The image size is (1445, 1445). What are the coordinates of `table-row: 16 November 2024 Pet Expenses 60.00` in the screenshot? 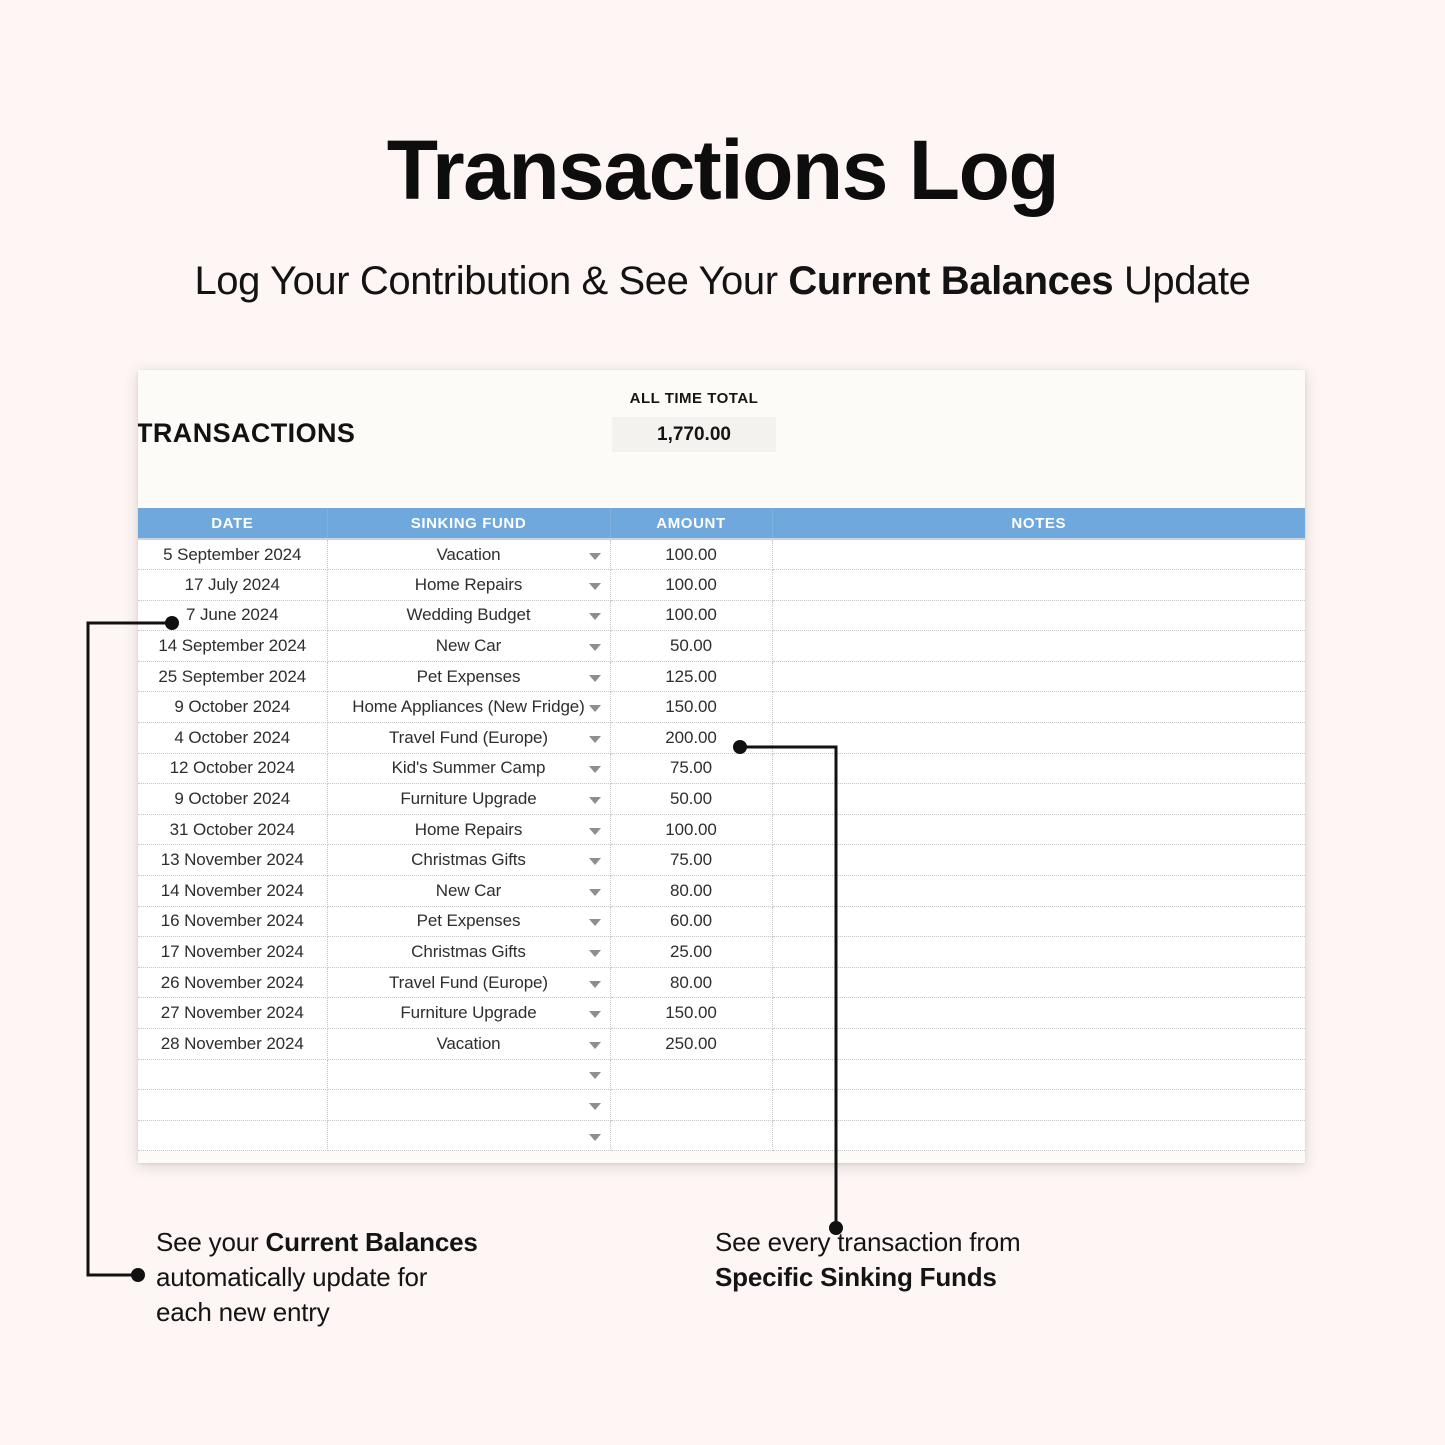 It's located at (721, 922).